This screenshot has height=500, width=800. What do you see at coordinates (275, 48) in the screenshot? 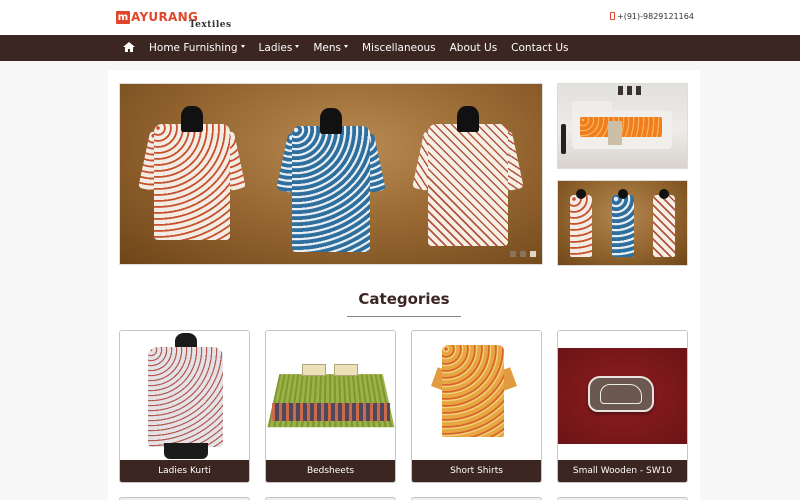
I see `nav-label: Ladies` at bounding box center [275, 48].